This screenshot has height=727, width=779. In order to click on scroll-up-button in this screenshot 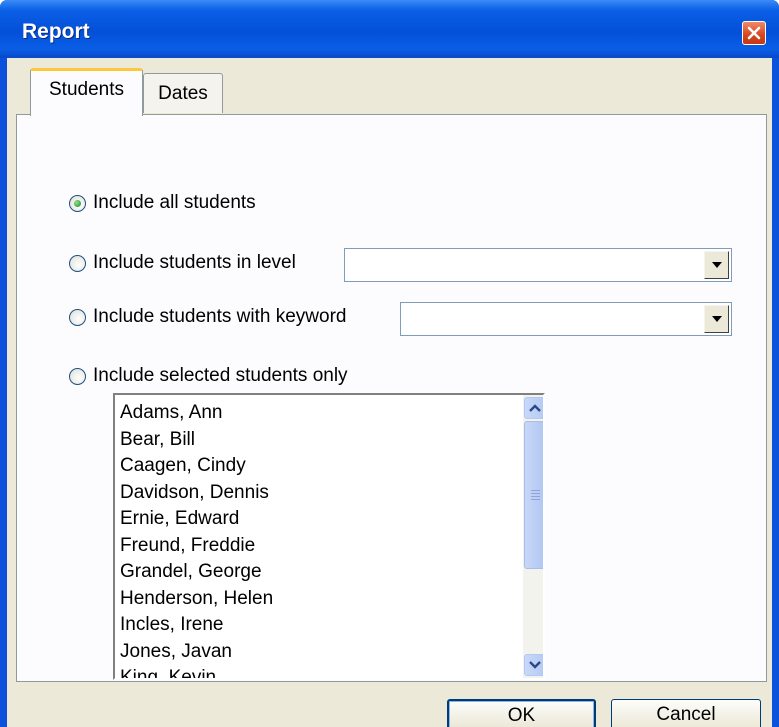, I will do `click(533, 408)`.